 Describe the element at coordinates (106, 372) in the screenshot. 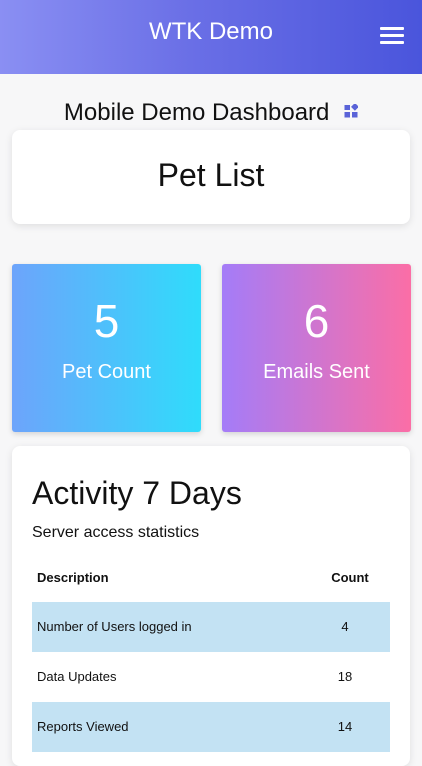

I see `pet-count-label: Pet Count` at that location.